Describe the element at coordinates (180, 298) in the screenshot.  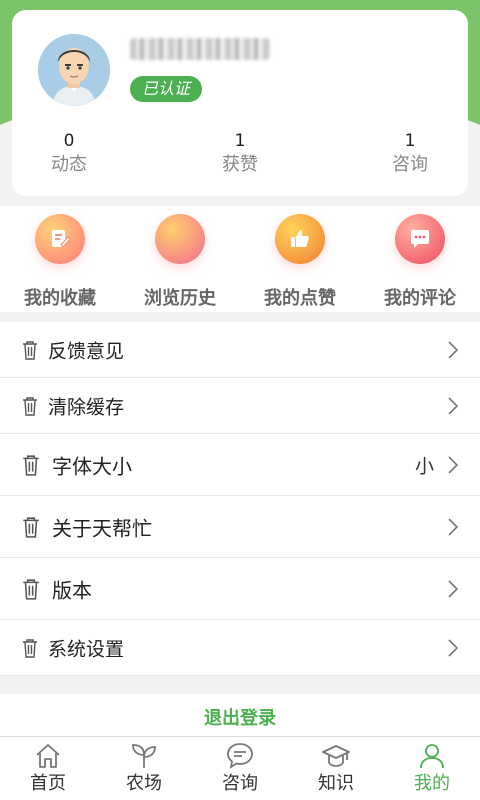
I see `quick-history-label: 浏览历史` at that location.